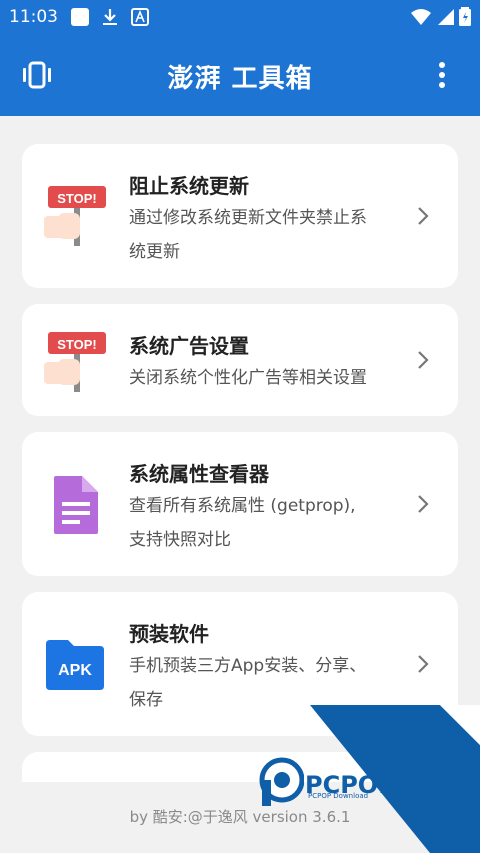 This screenshot has height=853, width=480. I want to click on card-title: 阻止系统更新, so click(189, 186).